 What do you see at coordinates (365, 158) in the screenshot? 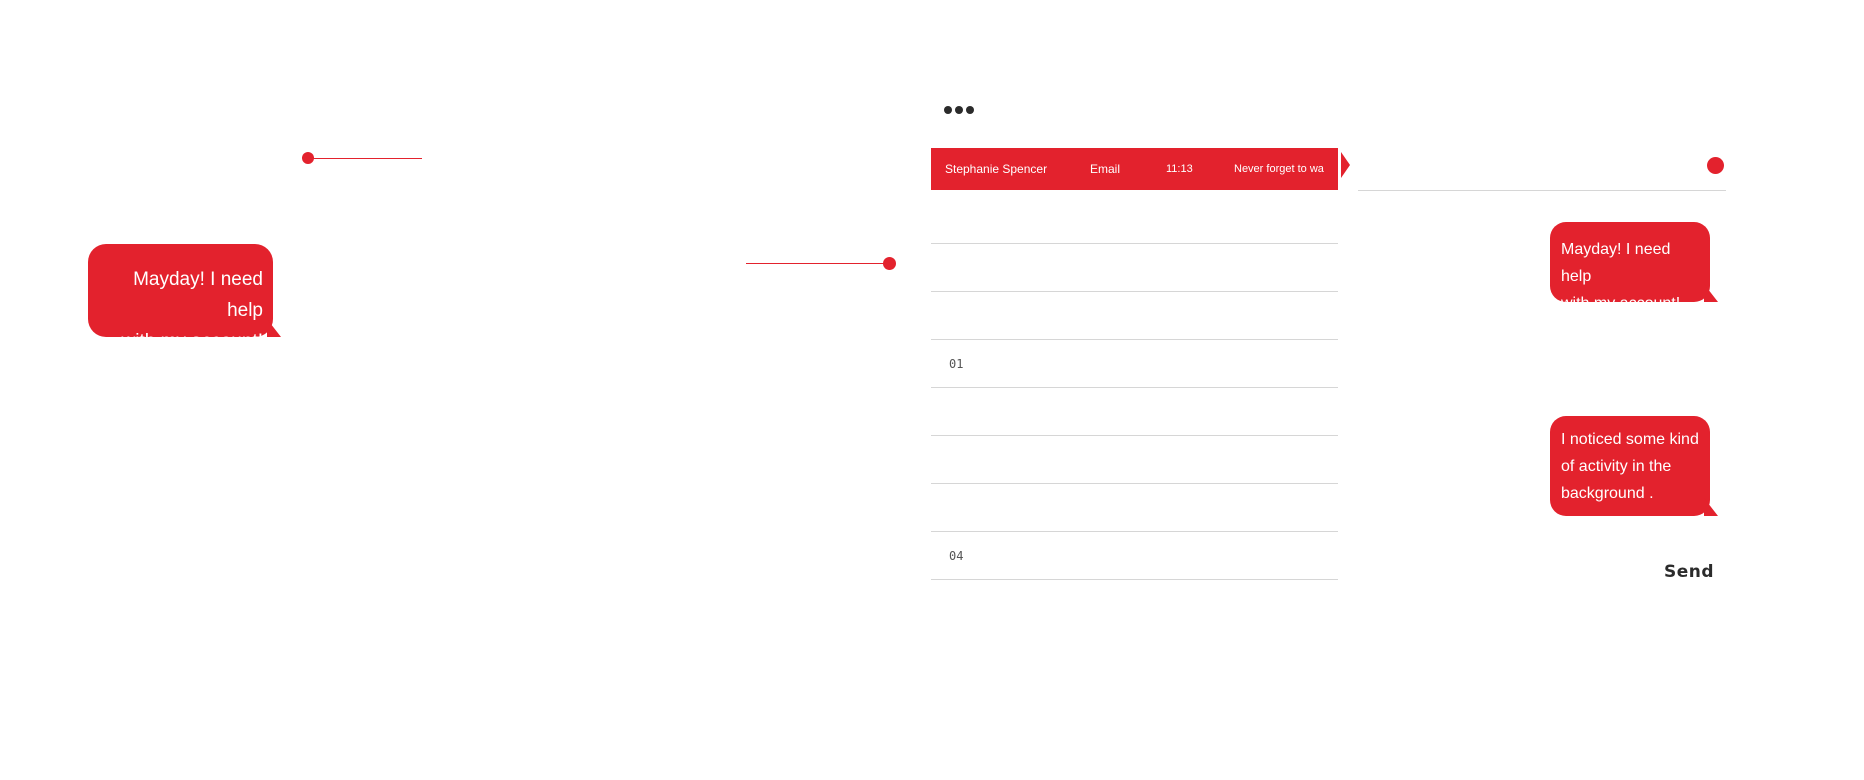
I see `connector-line-top-left` at bounding box center [365, 158].